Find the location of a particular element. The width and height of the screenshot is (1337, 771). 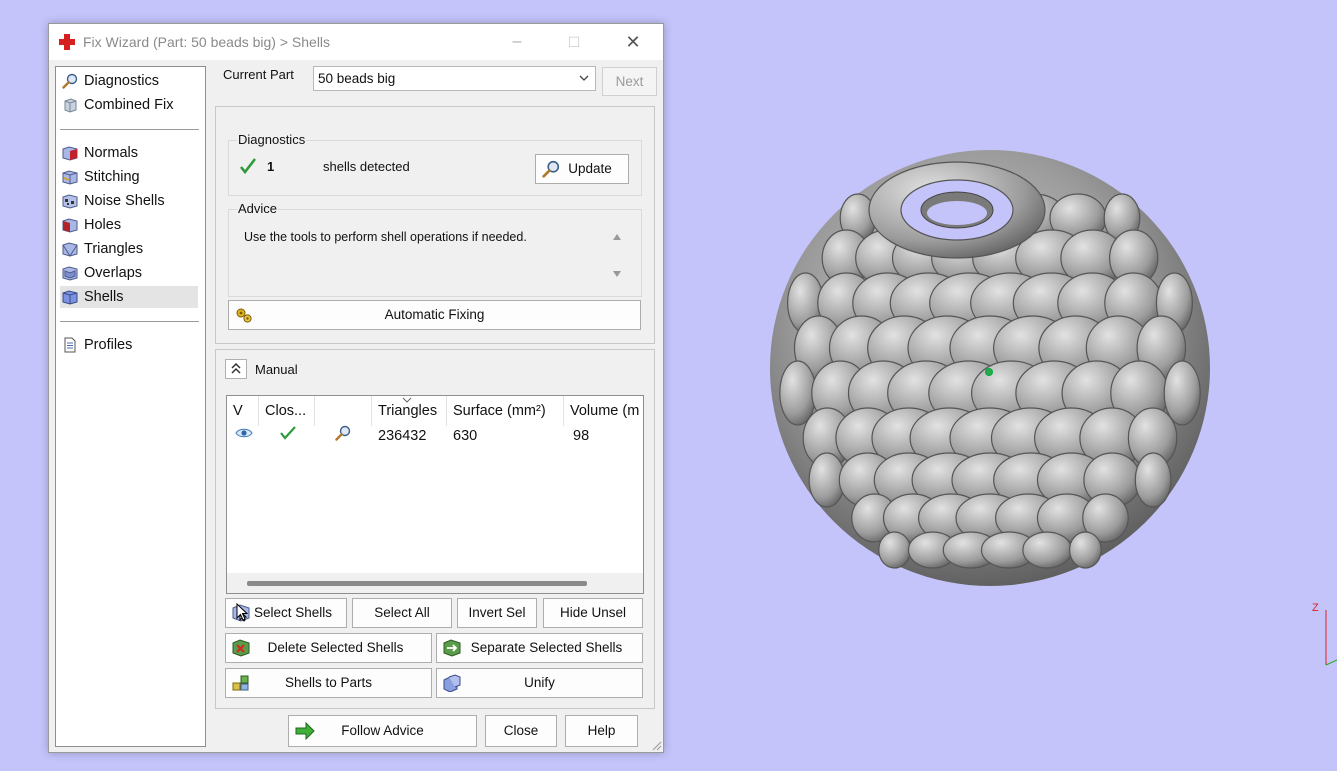

nav-item-shells: Shells is located at coordinates (129, 297).